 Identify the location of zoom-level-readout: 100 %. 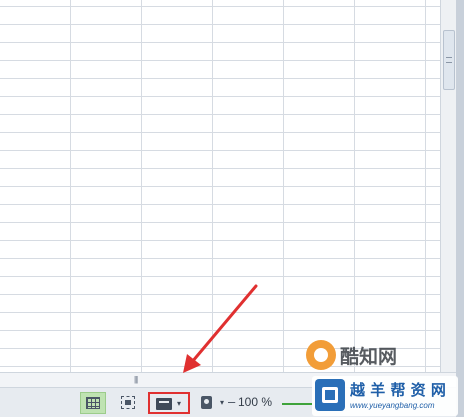
(255, 402).